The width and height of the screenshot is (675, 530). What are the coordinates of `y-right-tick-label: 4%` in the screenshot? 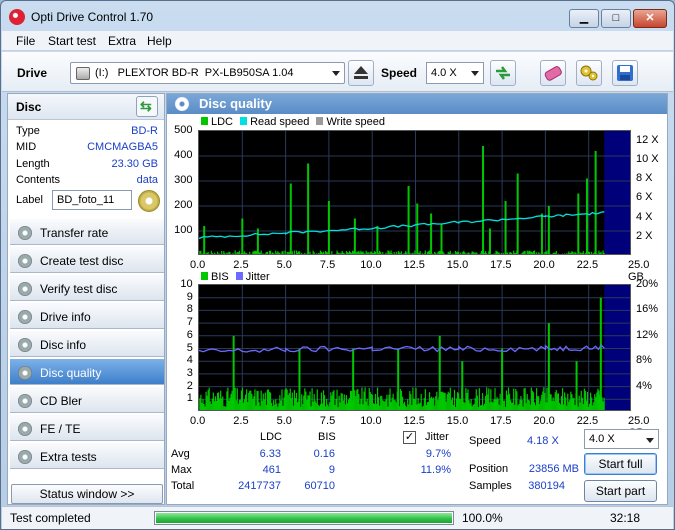 It's located at (644, 385).